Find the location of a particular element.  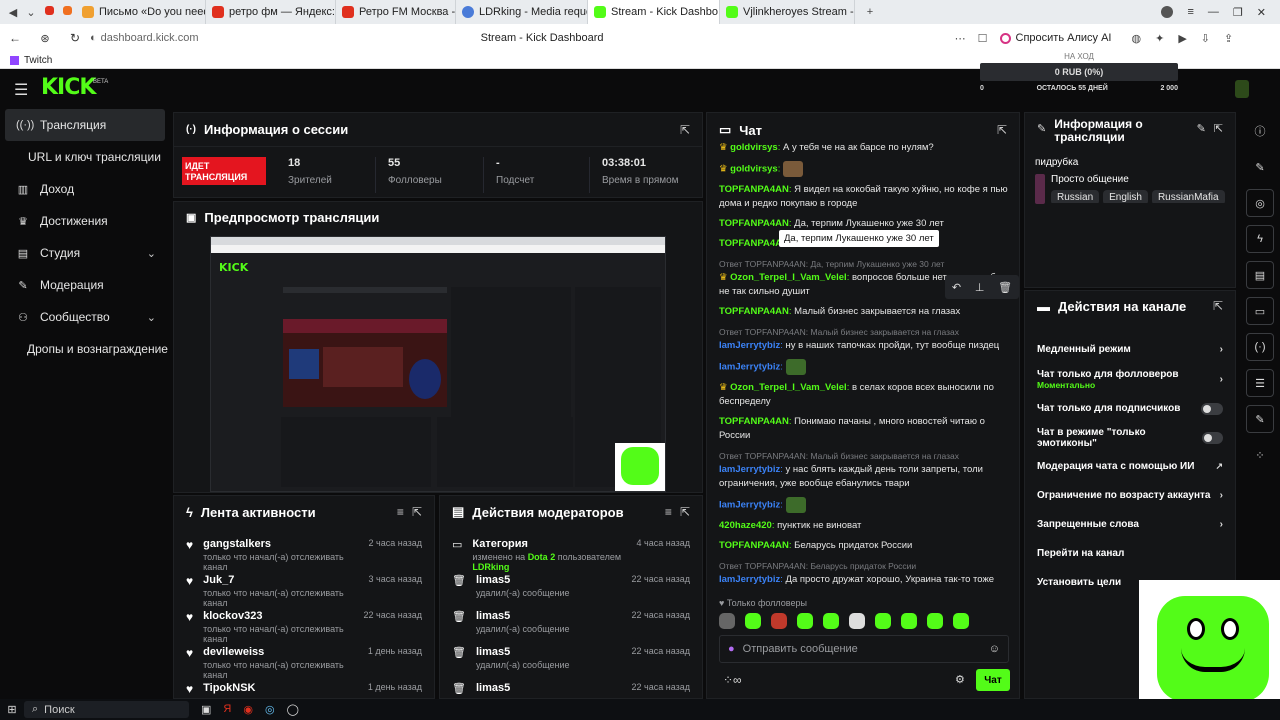

task-view-icon: ▣ is located at coordinates (206, 709).